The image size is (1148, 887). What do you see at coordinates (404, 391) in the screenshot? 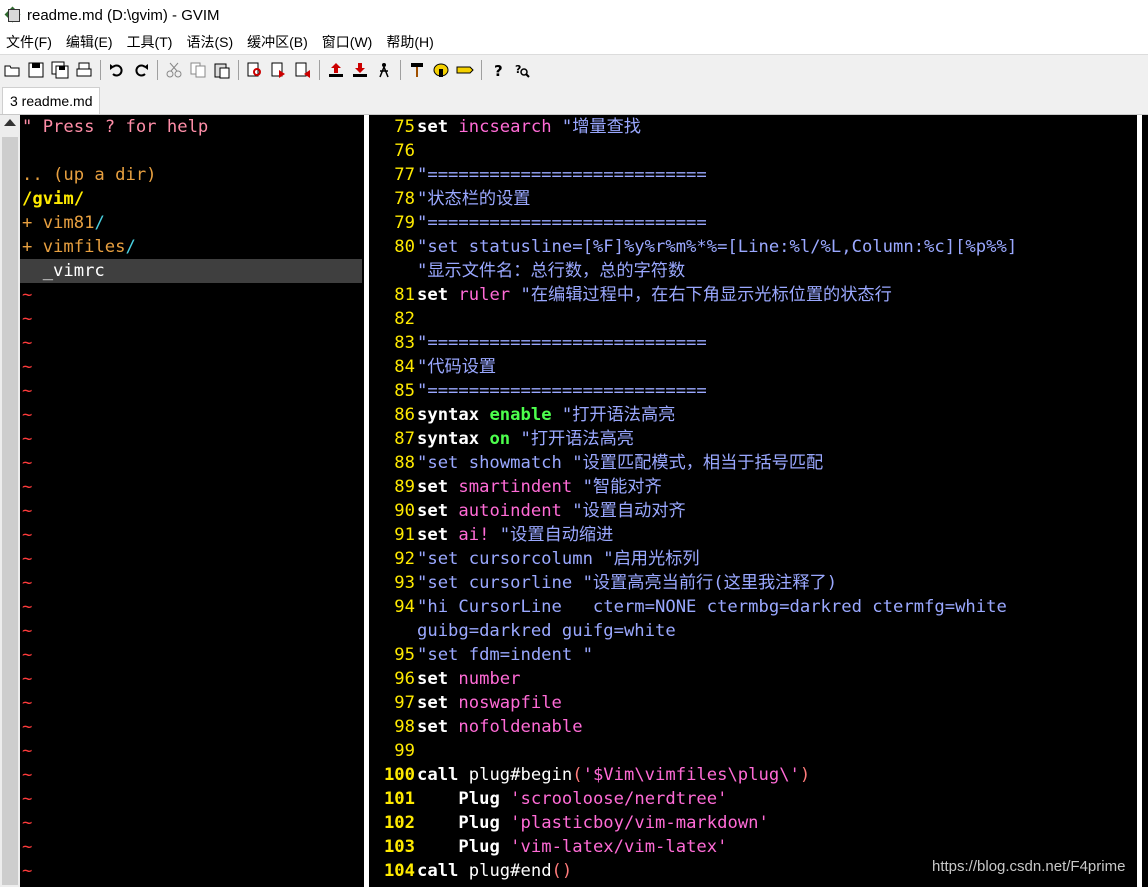
I see `line-number: 85` at bounding box center [404, 391].